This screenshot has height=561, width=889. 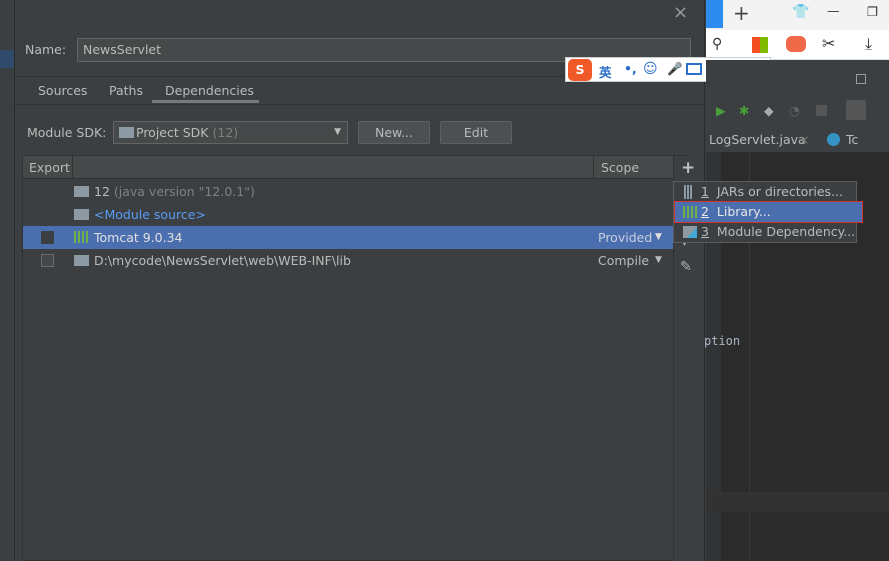 I want to click on jar-icon, so click(x=688, y=192).